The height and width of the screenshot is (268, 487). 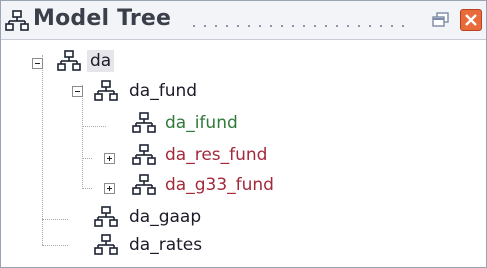 What do you see at coordinates (163, 91) in the screenshot?
I see `tree-node-da-fund: da_fund` at bounding box center [163, 91].